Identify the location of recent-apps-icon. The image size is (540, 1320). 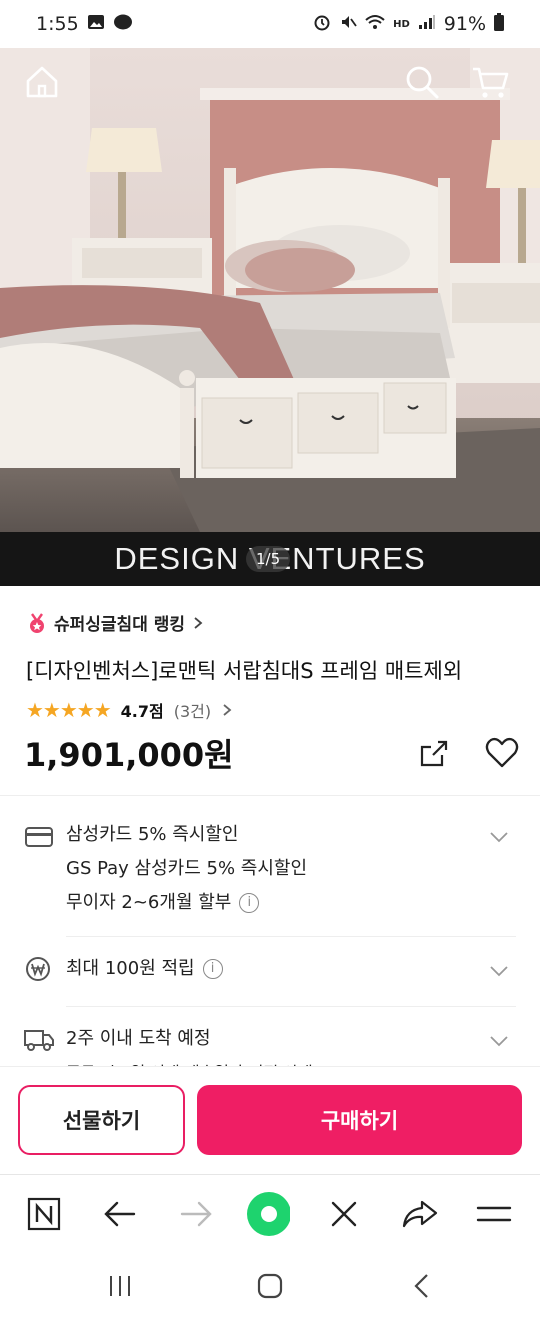
(120, 1286).